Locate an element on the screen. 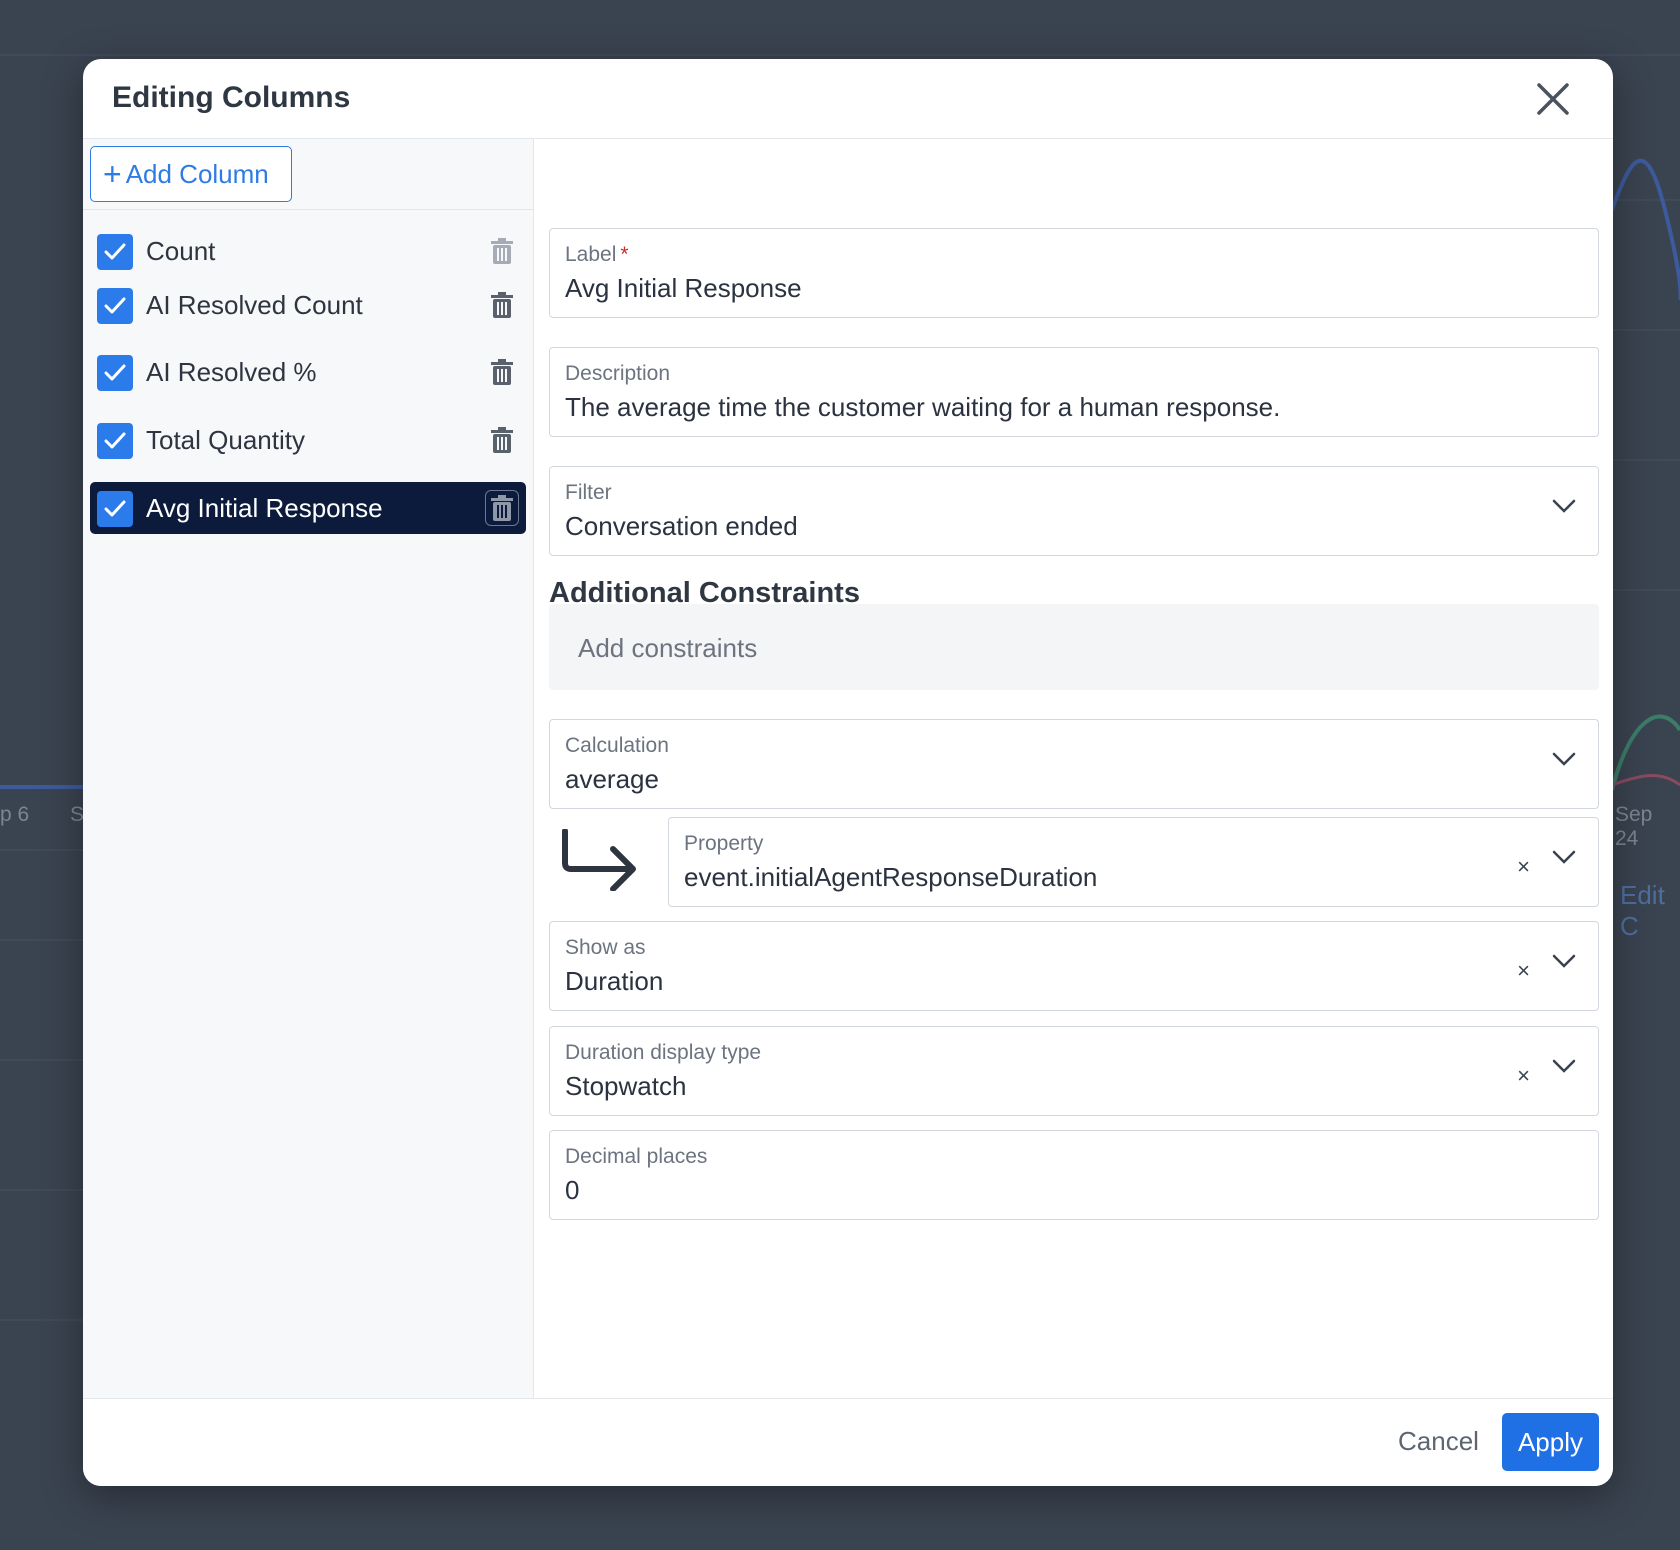 The image size is (1680, 1550). column-item-ai-resolved-percent: AI Resolved % is located at coordinates (308, 372).